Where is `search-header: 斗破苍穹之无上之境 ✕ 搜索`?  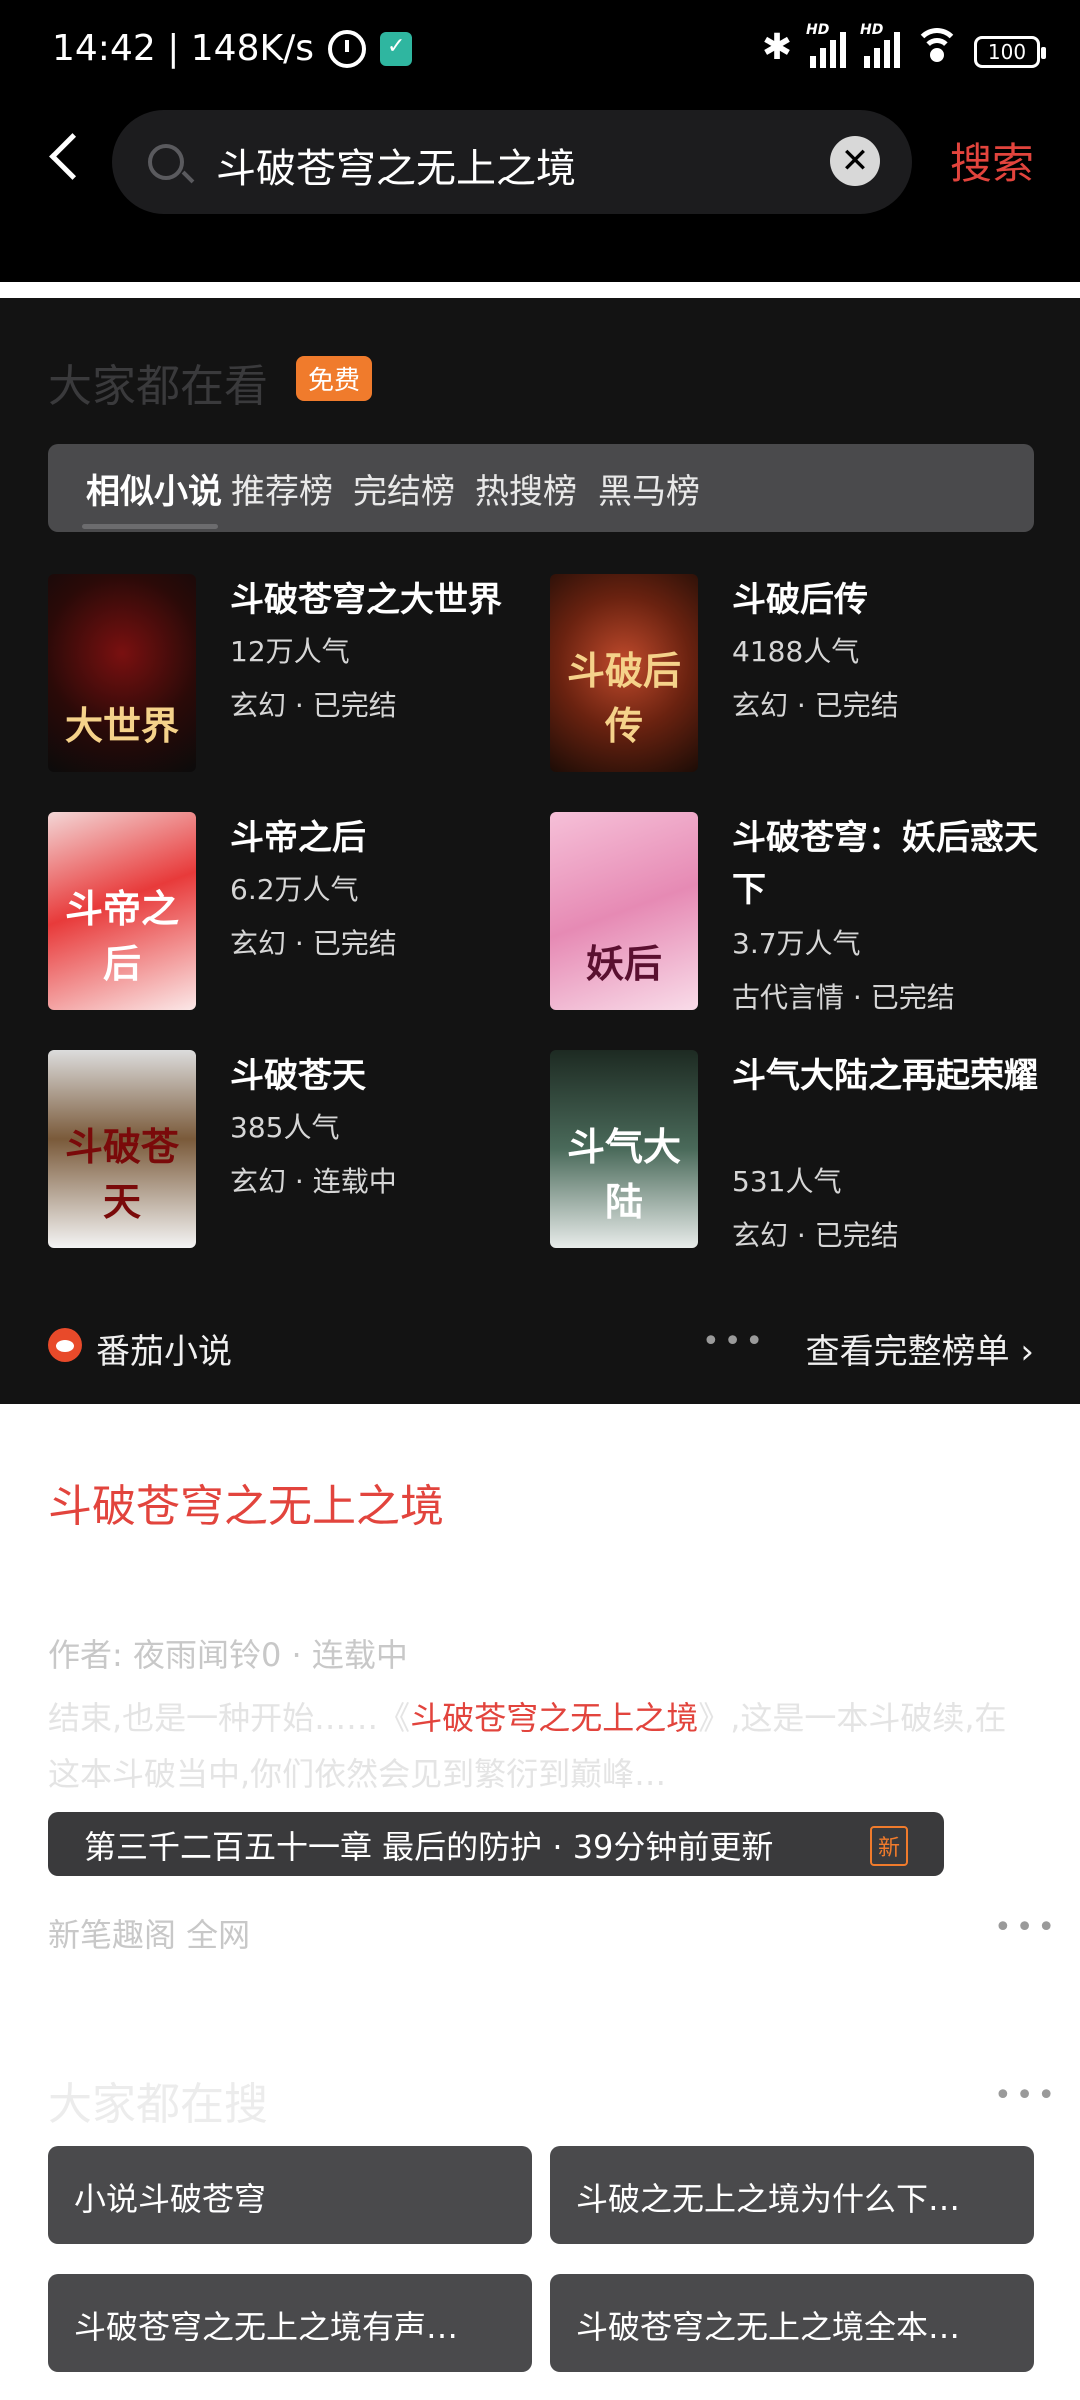 search-header: 斗破苍穹之无上之境 ✕ 搜索 is located at coordinates (540, 161).